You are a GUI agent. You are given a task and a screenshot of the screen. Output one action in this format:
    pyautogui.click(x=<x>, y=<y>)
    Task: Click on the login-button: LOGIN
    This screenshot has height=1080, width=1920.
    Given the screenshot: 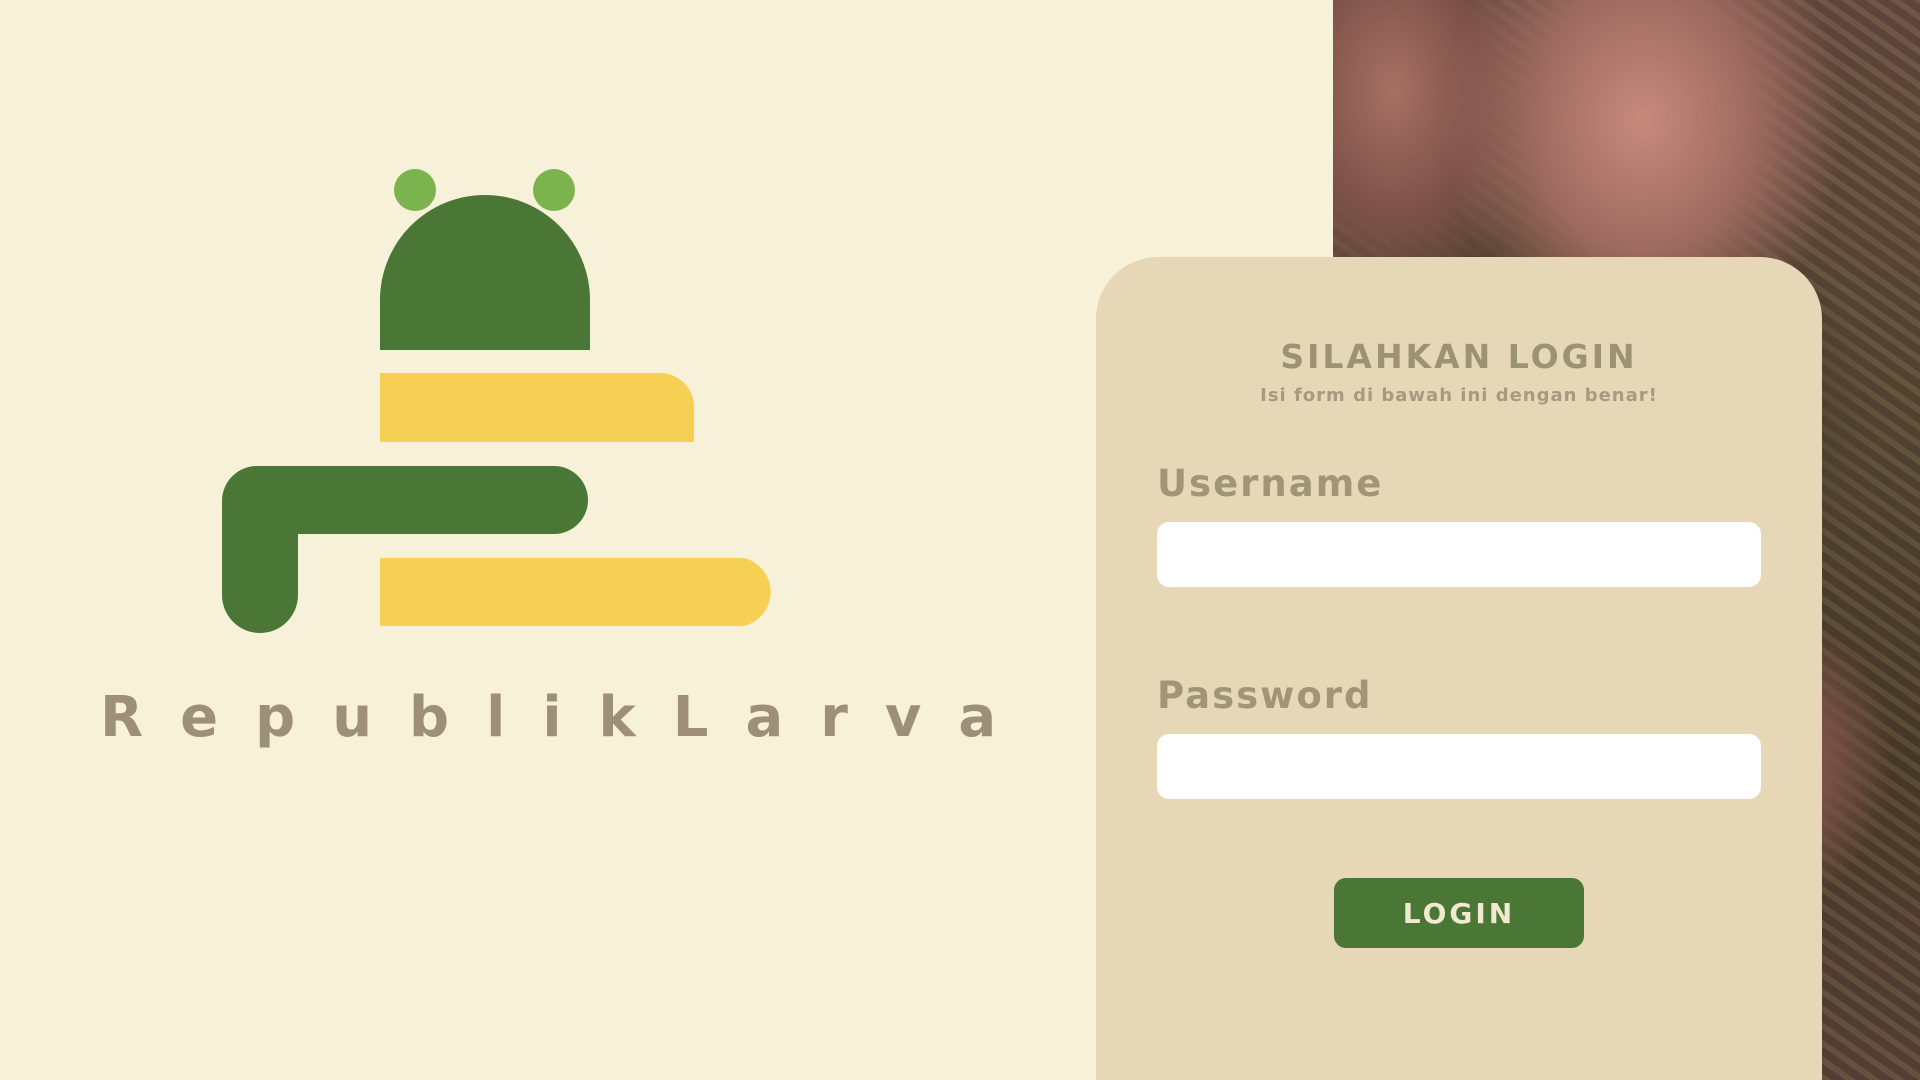 What is the action you would take?
    pyautogui.click(x=1459, y=913)
    